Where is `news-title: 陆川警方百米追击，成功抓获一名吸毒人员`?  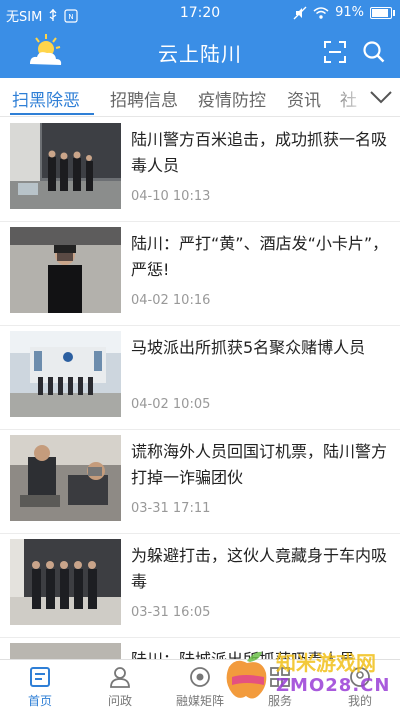 news-title: 陆川警方百米追击，成功抓获一名吸毒人员 is located at coordinates (259, 152).